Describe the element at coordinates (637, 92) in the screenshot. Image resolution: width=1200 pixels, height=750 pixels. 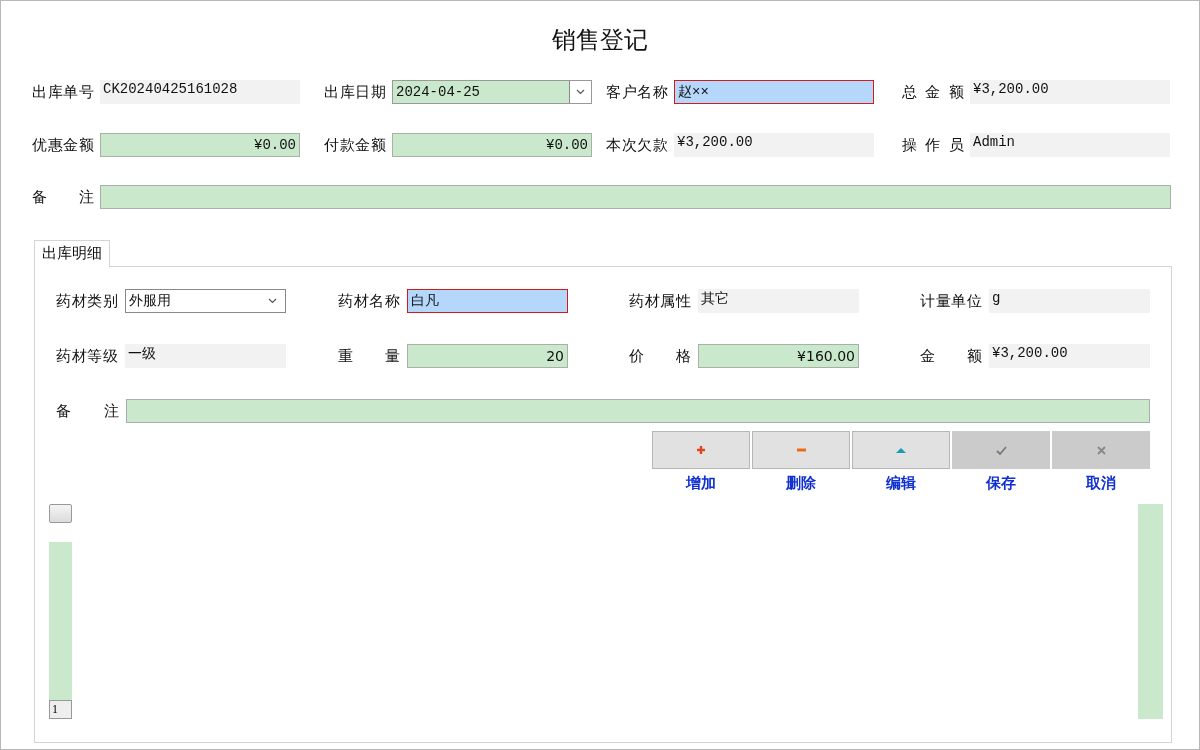
I see `field-label: 客户名称` at that location.